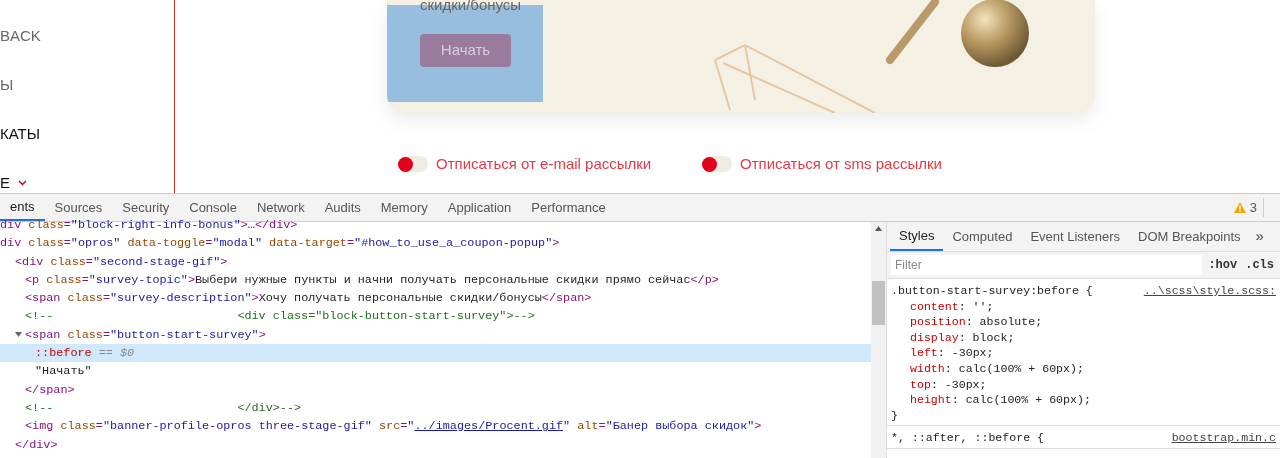 The width and height of the screenshot is (1280, 458). Describe the element at coordinates (63, 372) in the screenshot. I see `code-line: "Начать"` at that location.